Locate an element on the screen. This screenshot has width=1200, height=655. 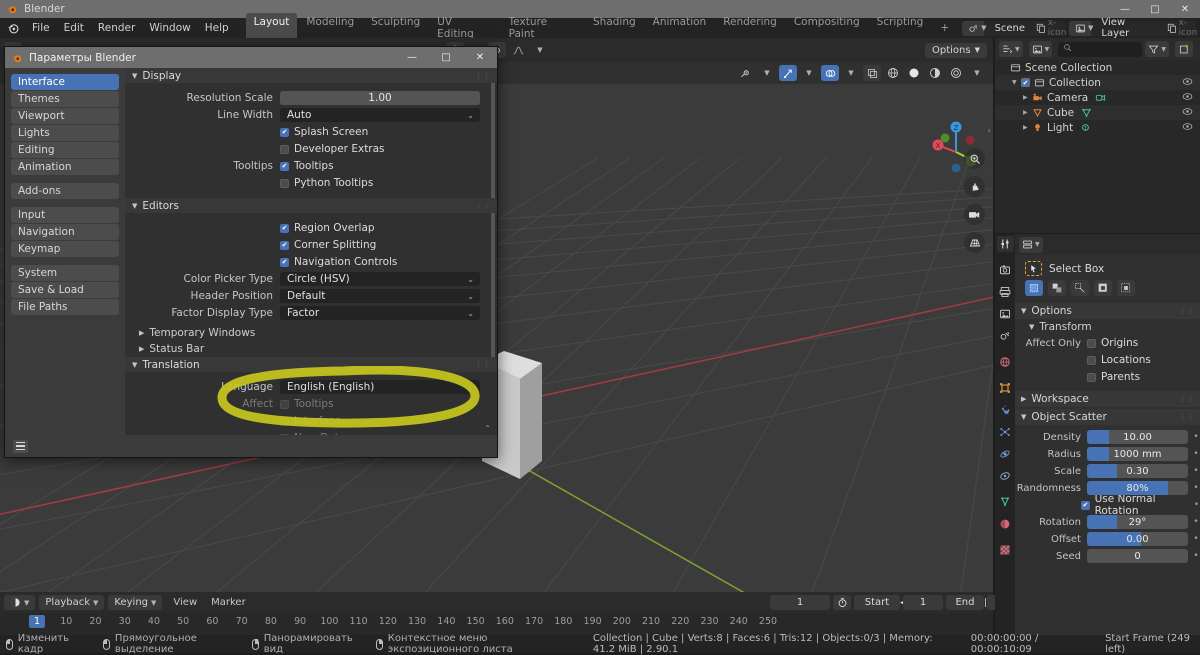
affect-tooltips-checkbox: Tooltips is located at coordinates (307, 404).